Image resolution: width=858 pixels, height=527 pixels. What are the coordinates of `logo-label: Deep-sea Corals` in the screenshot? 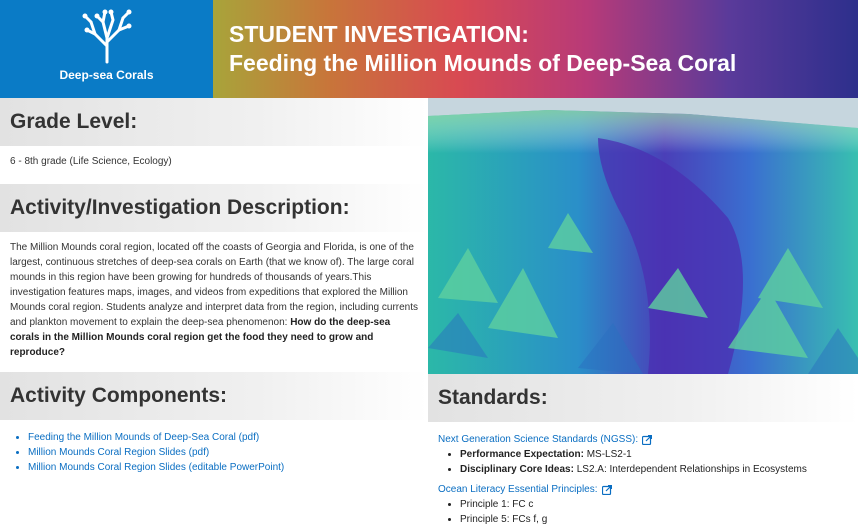 It's located at (106, 75).